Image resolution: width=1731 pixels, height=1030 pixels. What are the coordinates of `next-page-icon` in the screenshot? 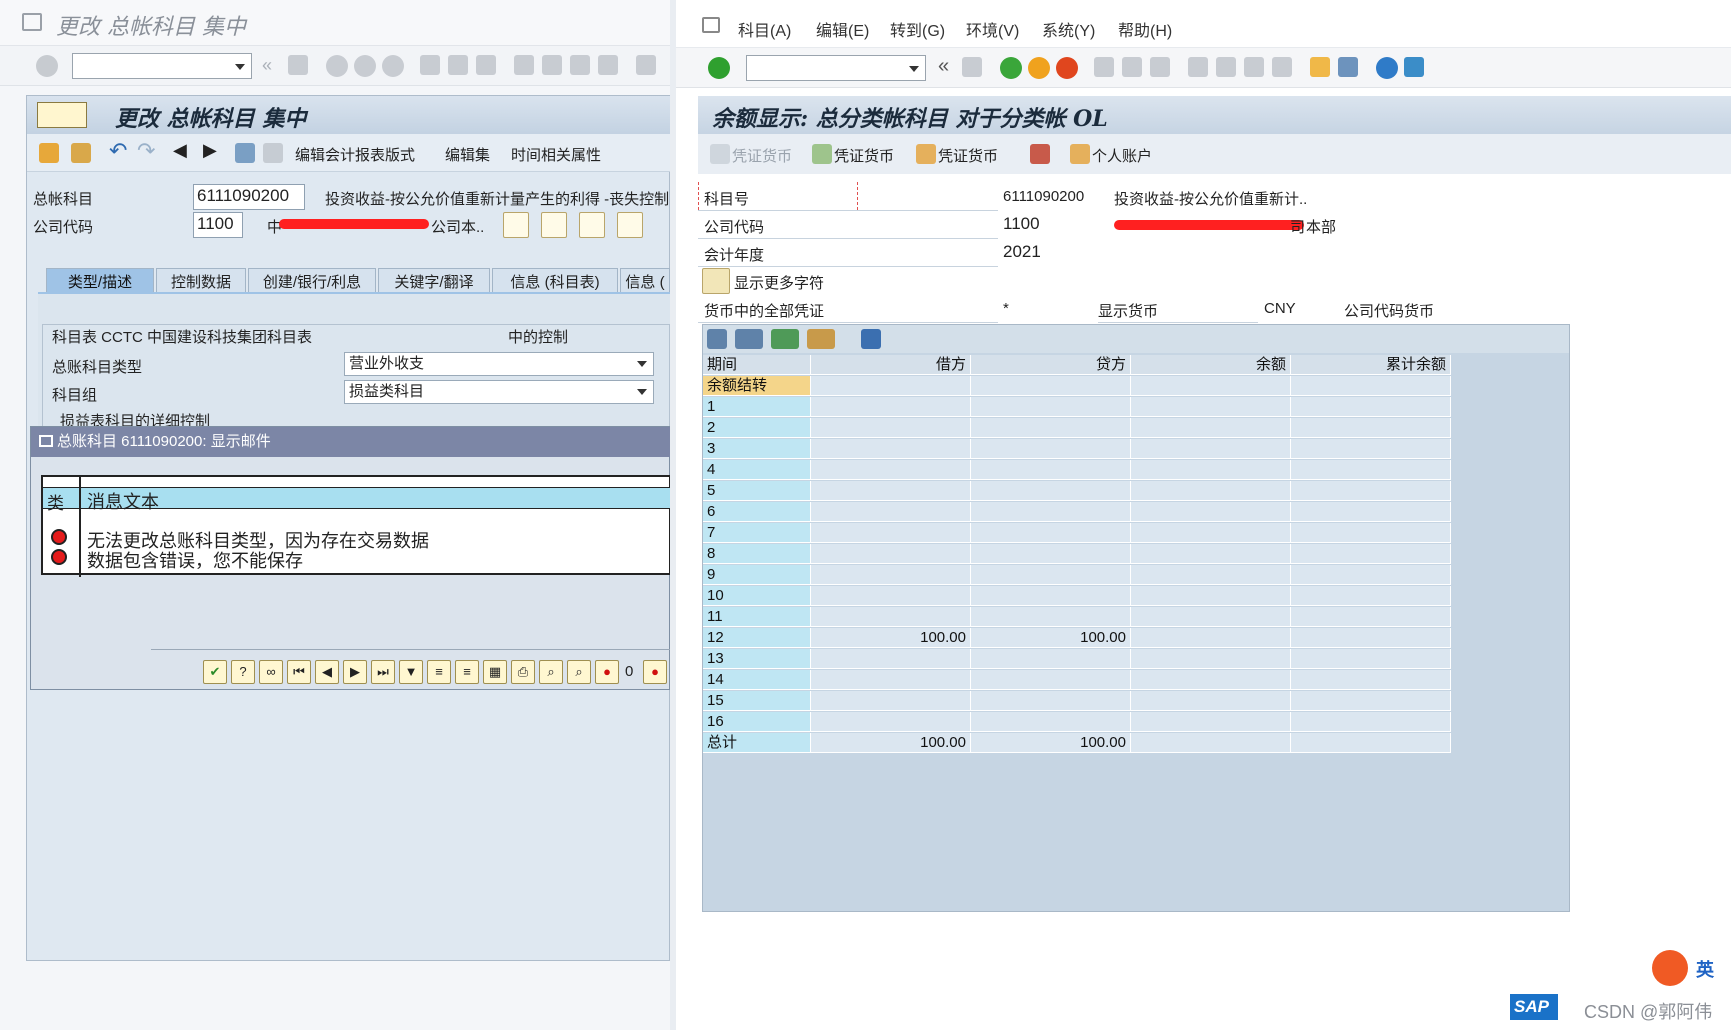 It's located at (580, 65).